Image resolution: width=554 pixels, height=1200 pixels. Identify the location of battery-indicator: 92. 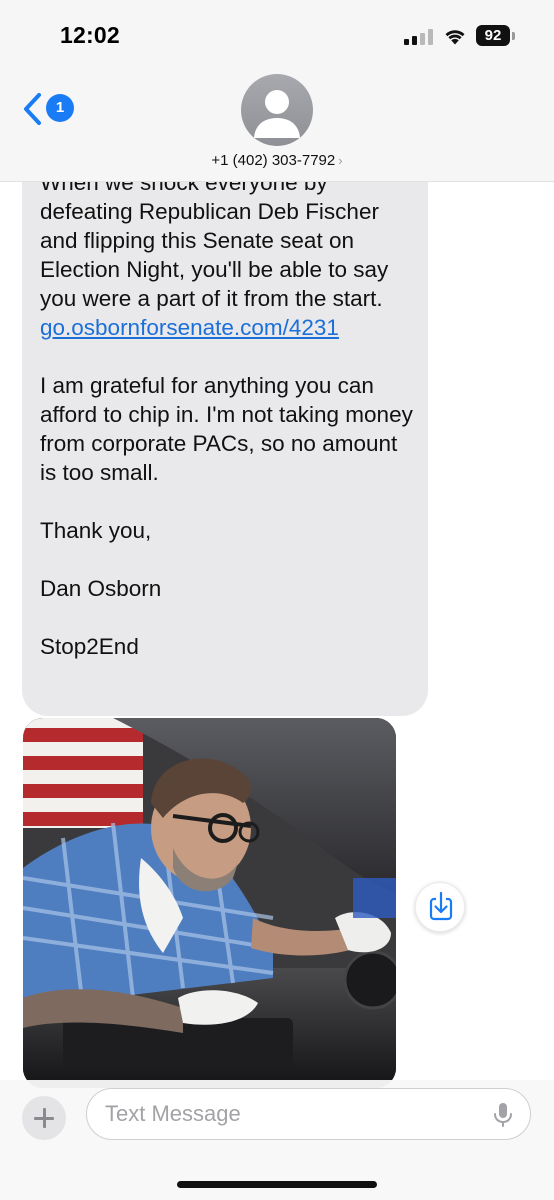
(493, 35).